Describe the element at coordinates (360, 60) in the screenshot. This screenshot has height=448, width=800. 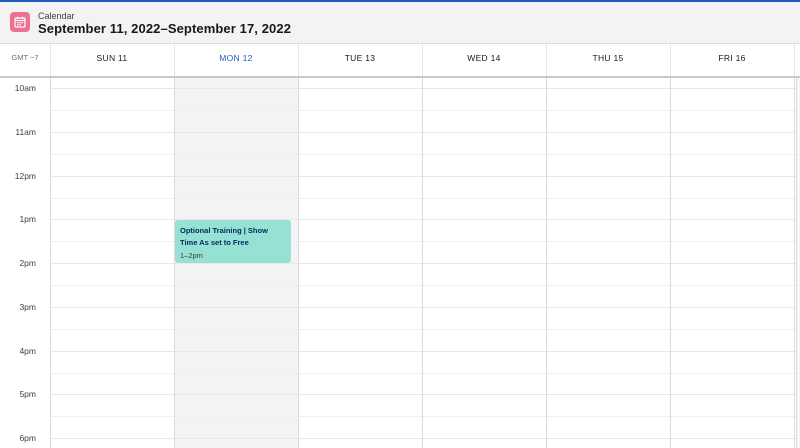
I see `day-header-tue: TUE 13` at that location.